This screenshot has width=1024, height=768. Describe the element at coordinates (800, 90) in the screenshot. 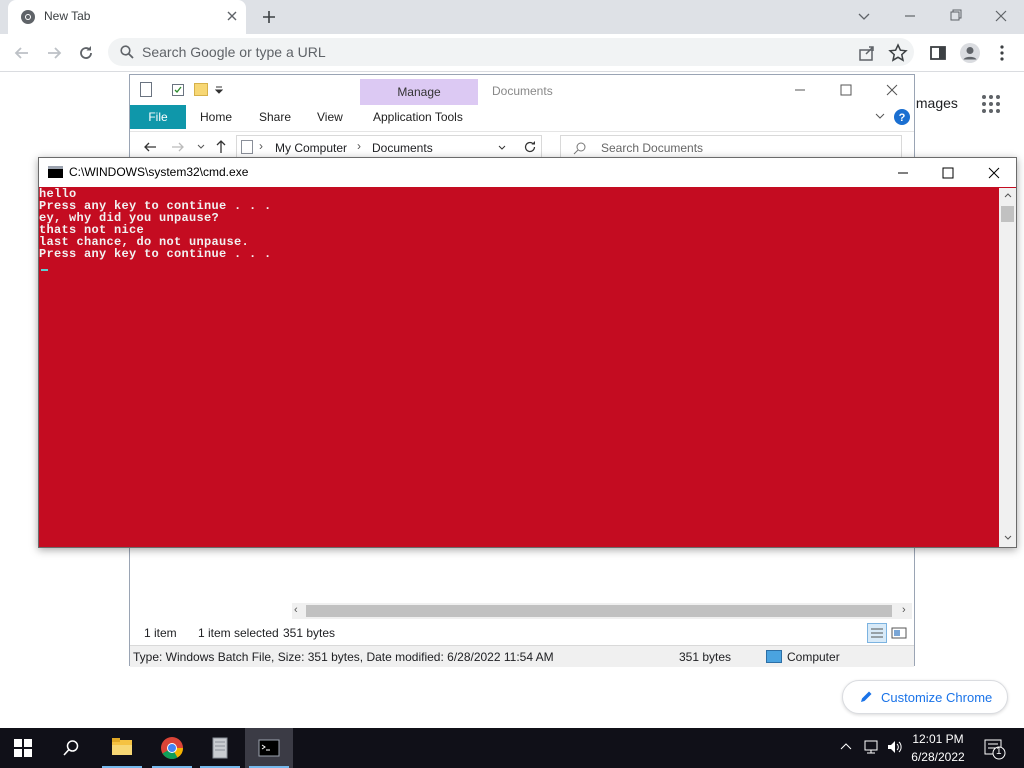

I see `explorer-minimize-icon` at that location.